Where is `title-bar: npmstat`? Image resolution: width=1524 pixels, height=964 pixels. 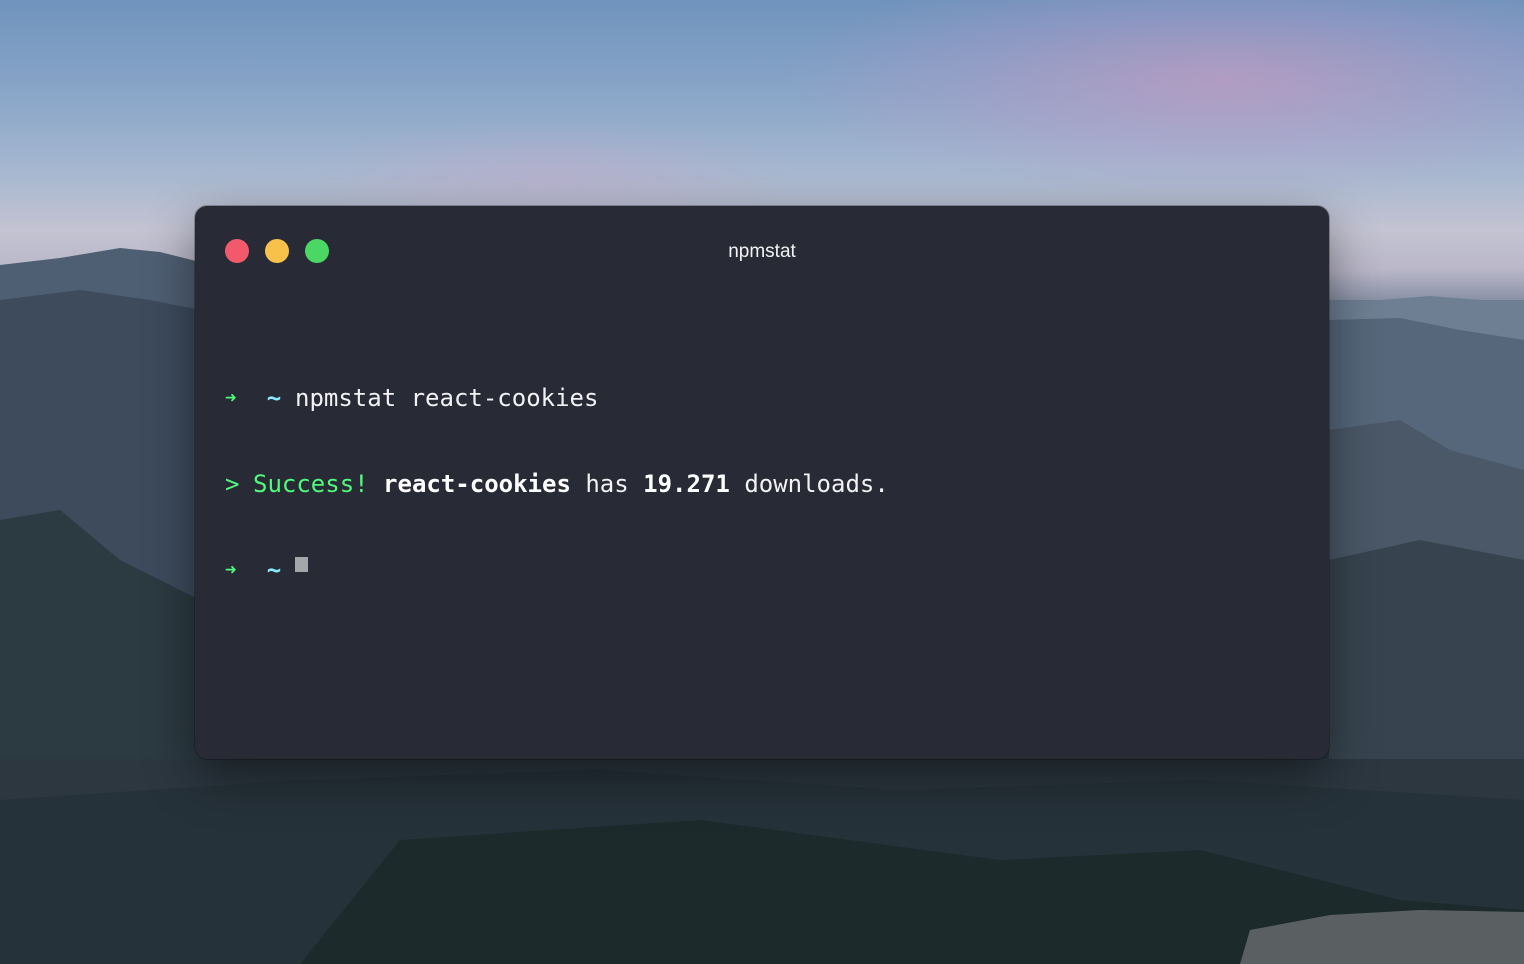 title-bar: npmstat is located at coordinates (762, 251).